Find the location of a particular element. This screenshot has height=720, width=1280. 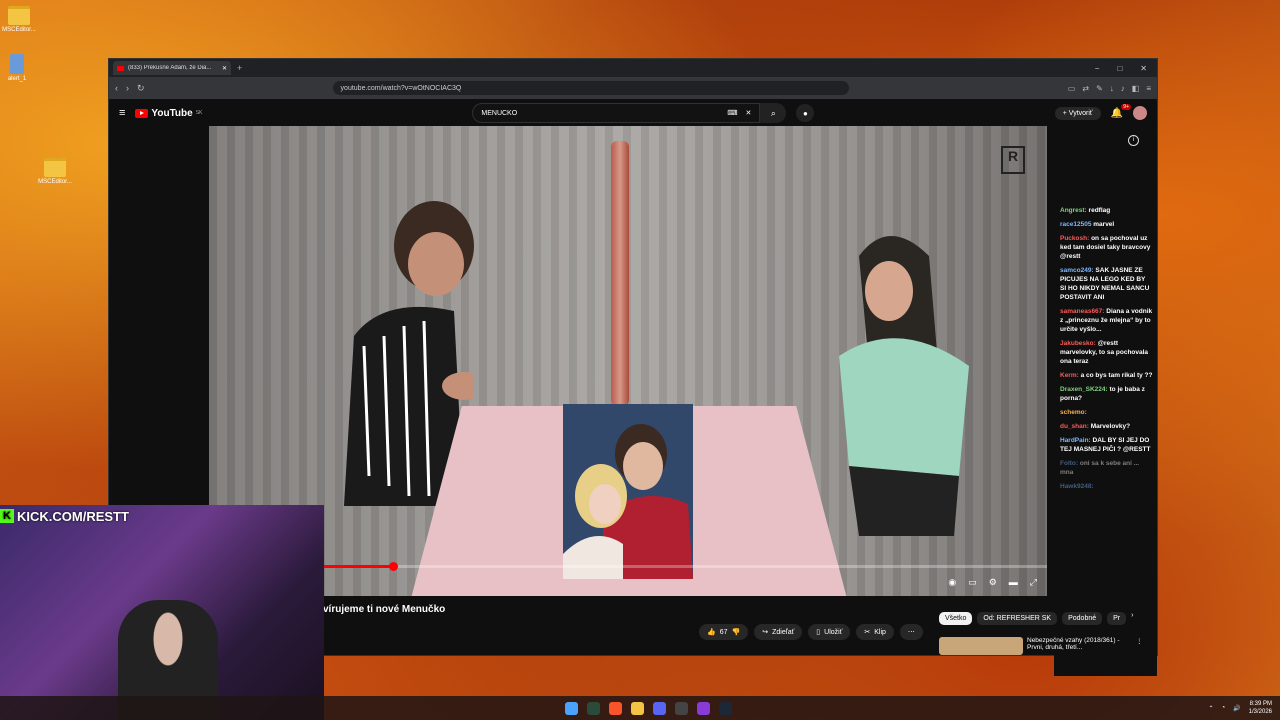

info-icon: i is located at coordinates (1133, 140).